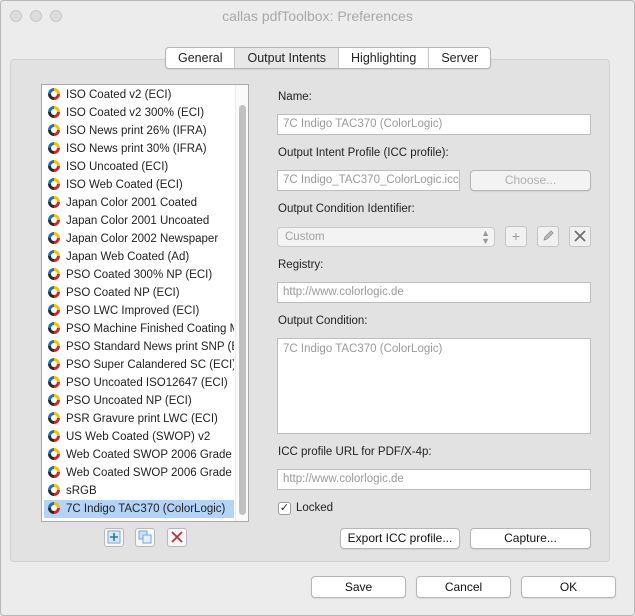 The width and height of the screenshot is (635, 616). Describe the element at coordinates (150, 329) in the screenshot. I see `profile-list-item-label: PSO Machine Finished Coating M` at that location.